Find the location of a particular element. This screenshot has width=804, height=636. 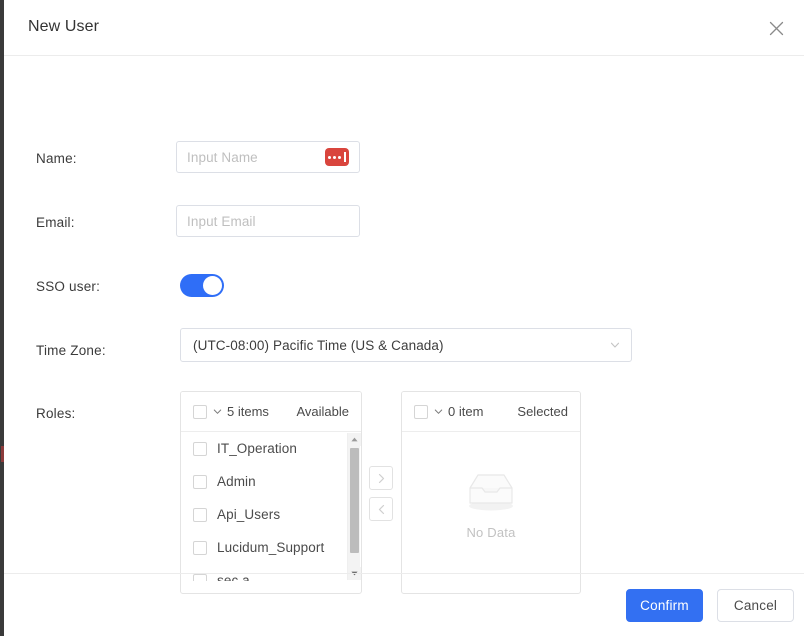

role-label: Admin is located at coordinates (236, 481).